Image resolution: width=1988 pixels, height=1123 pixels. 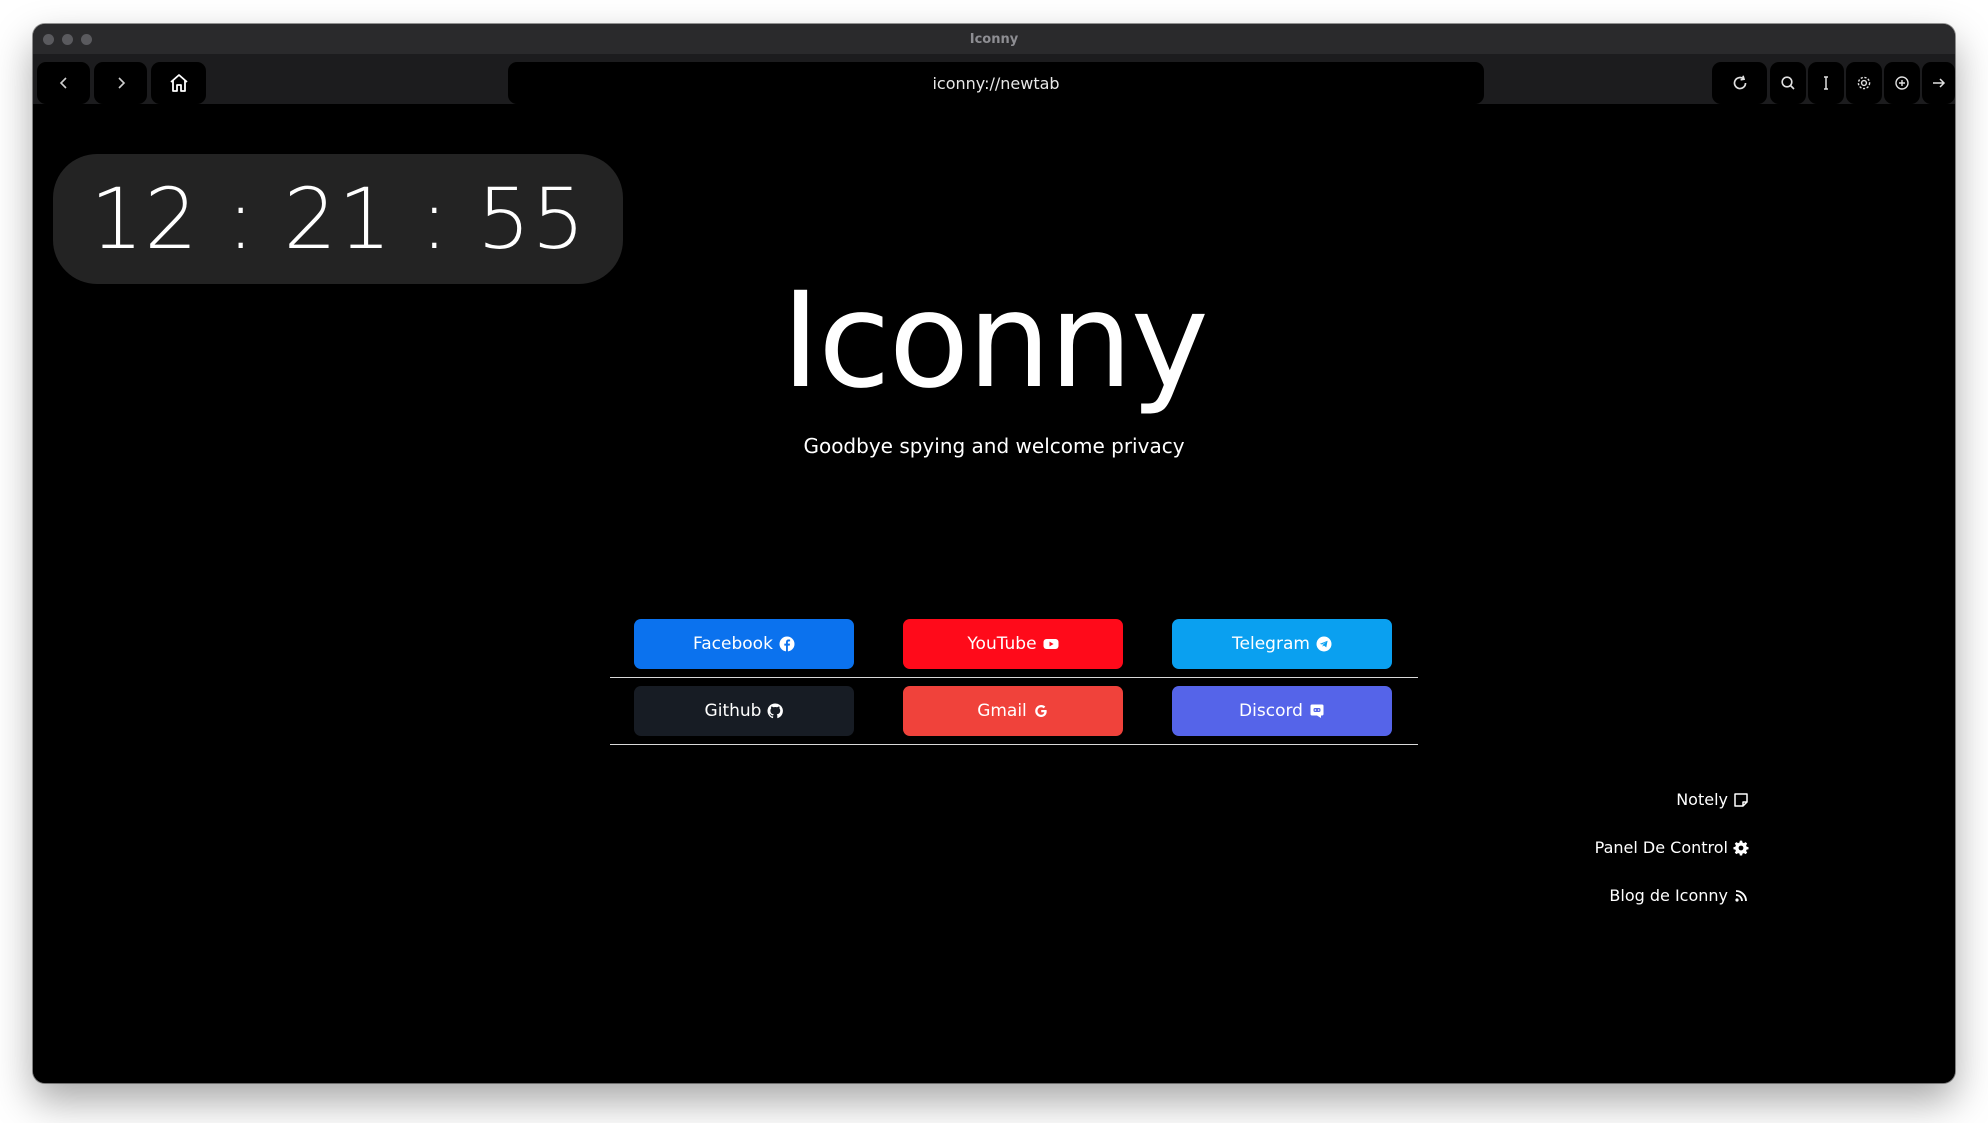 I want to click on side-link-label: Notely, so click(x=1702, y=799).